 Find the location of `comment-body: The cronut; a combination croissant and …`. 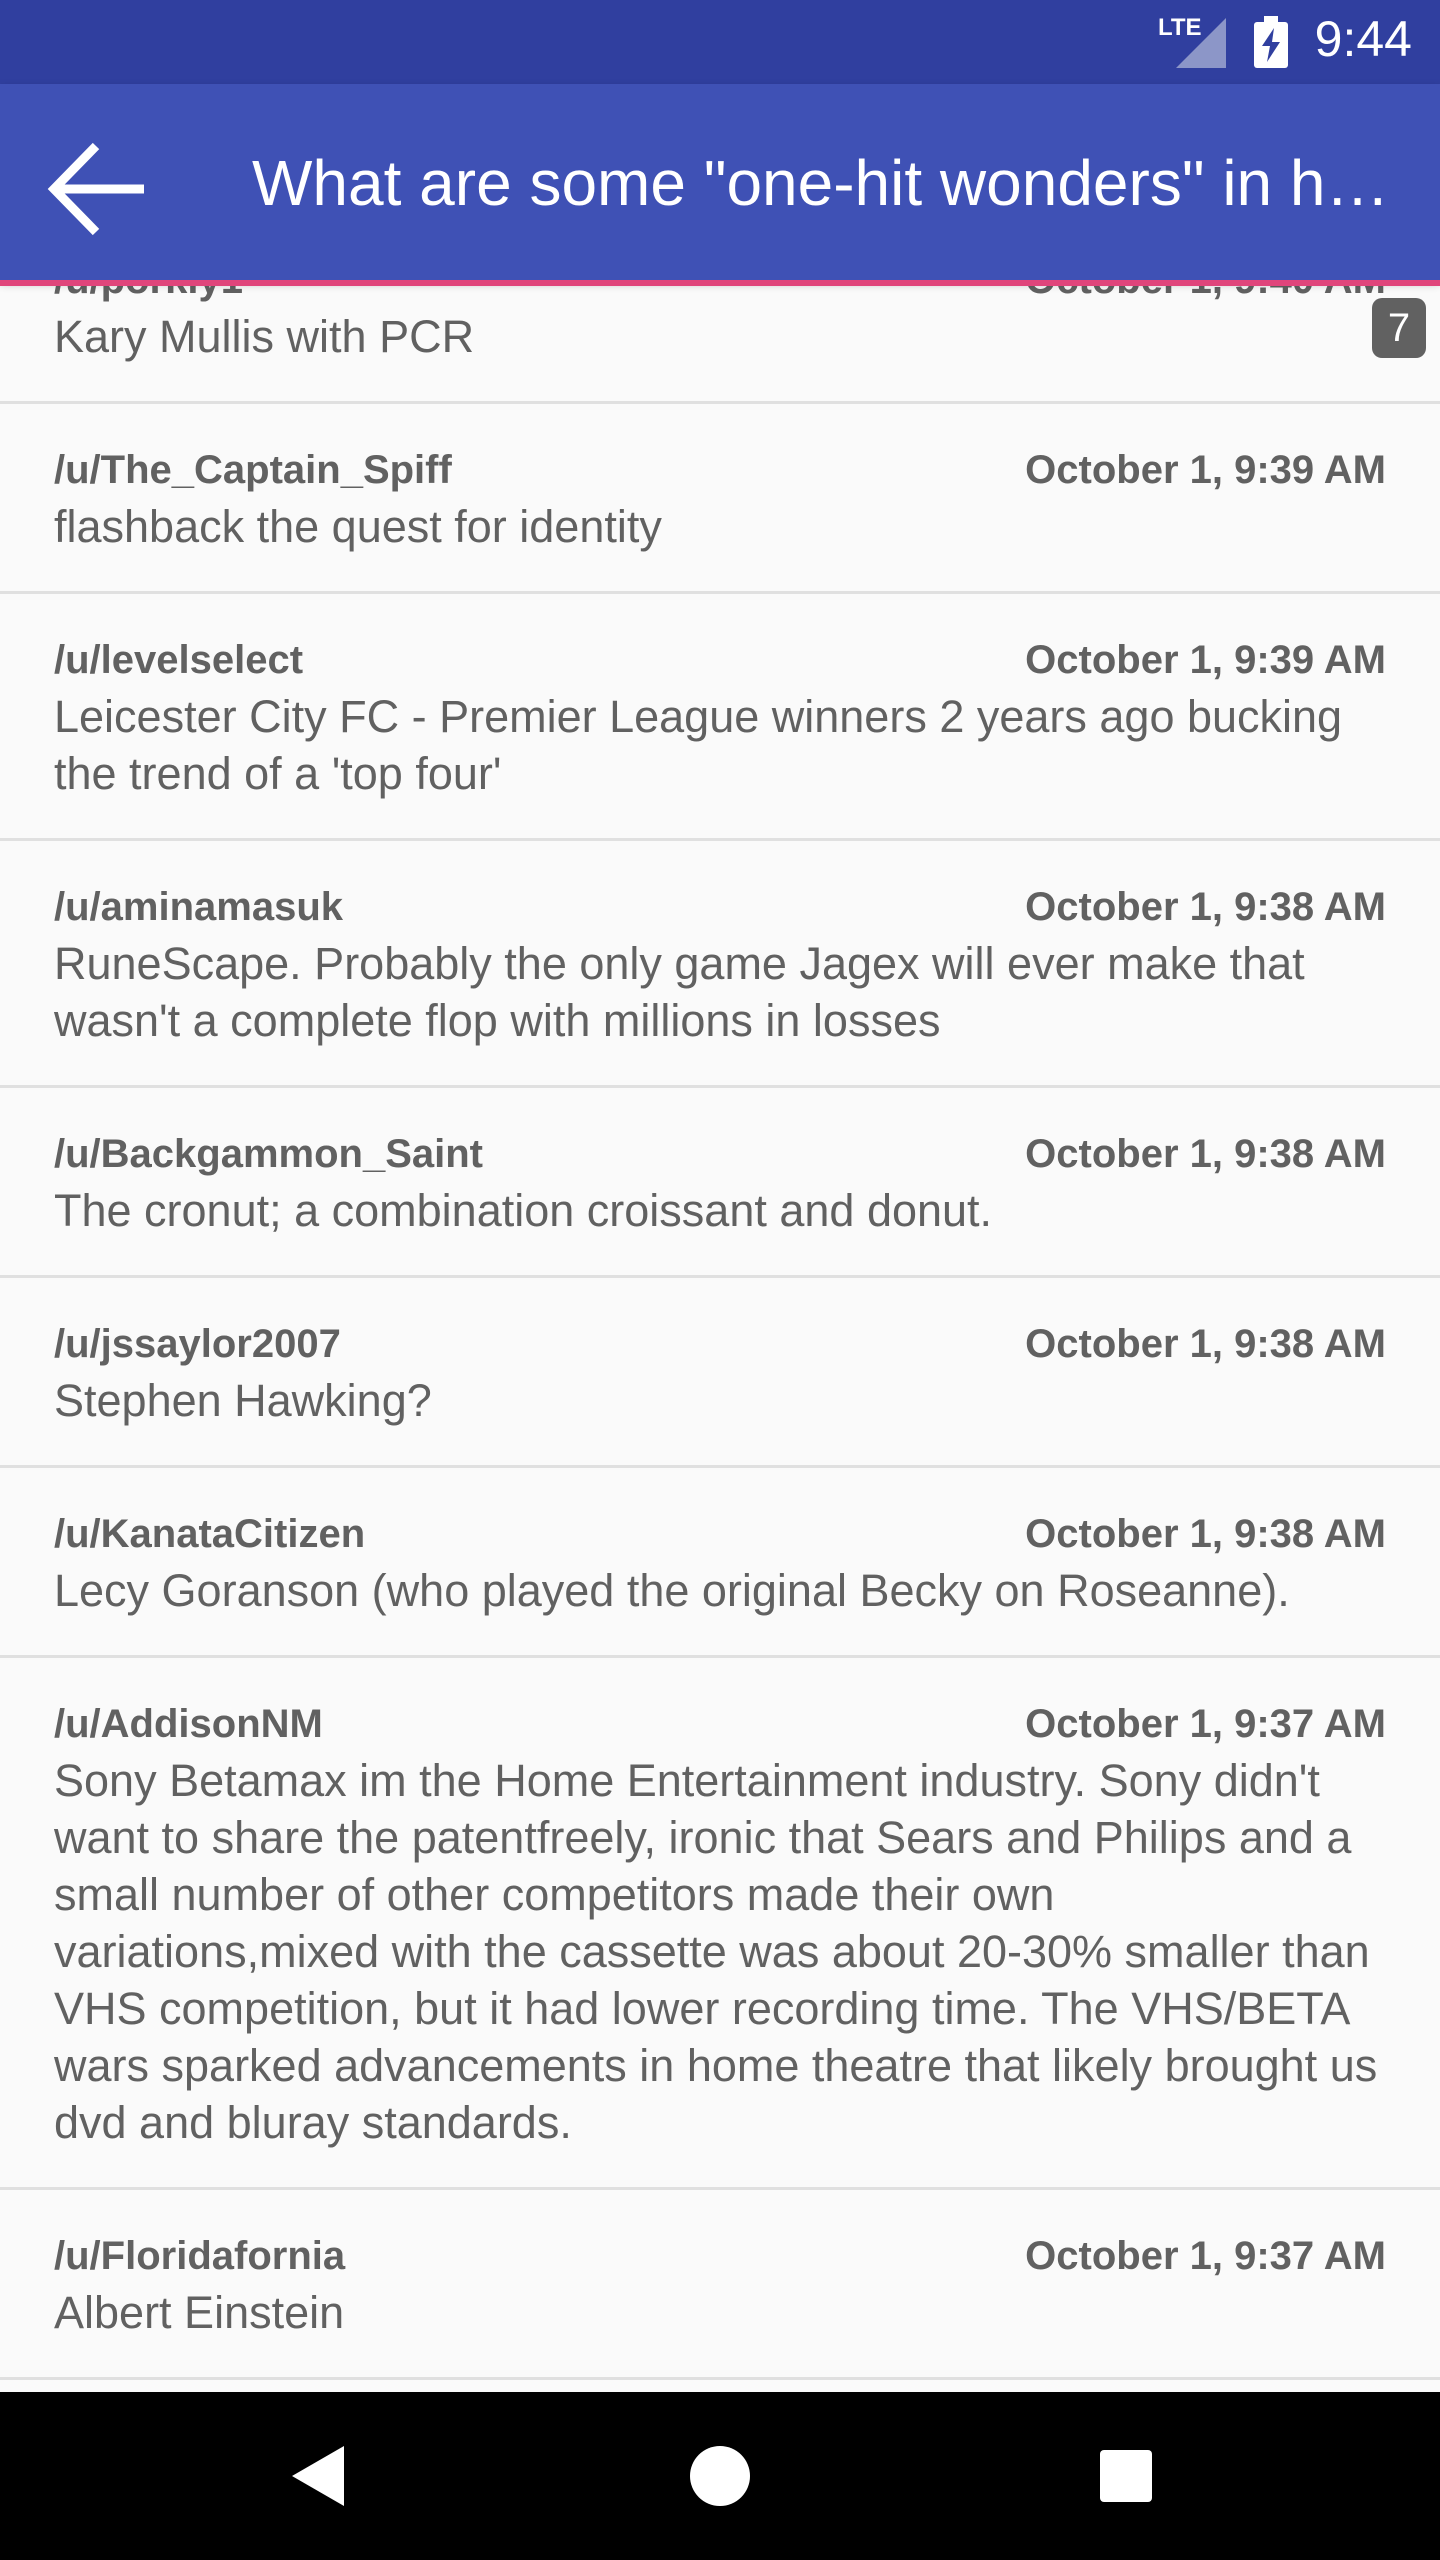

comment-body: The cronut; a combination croissant and … is located at coordinates (523, 1210).